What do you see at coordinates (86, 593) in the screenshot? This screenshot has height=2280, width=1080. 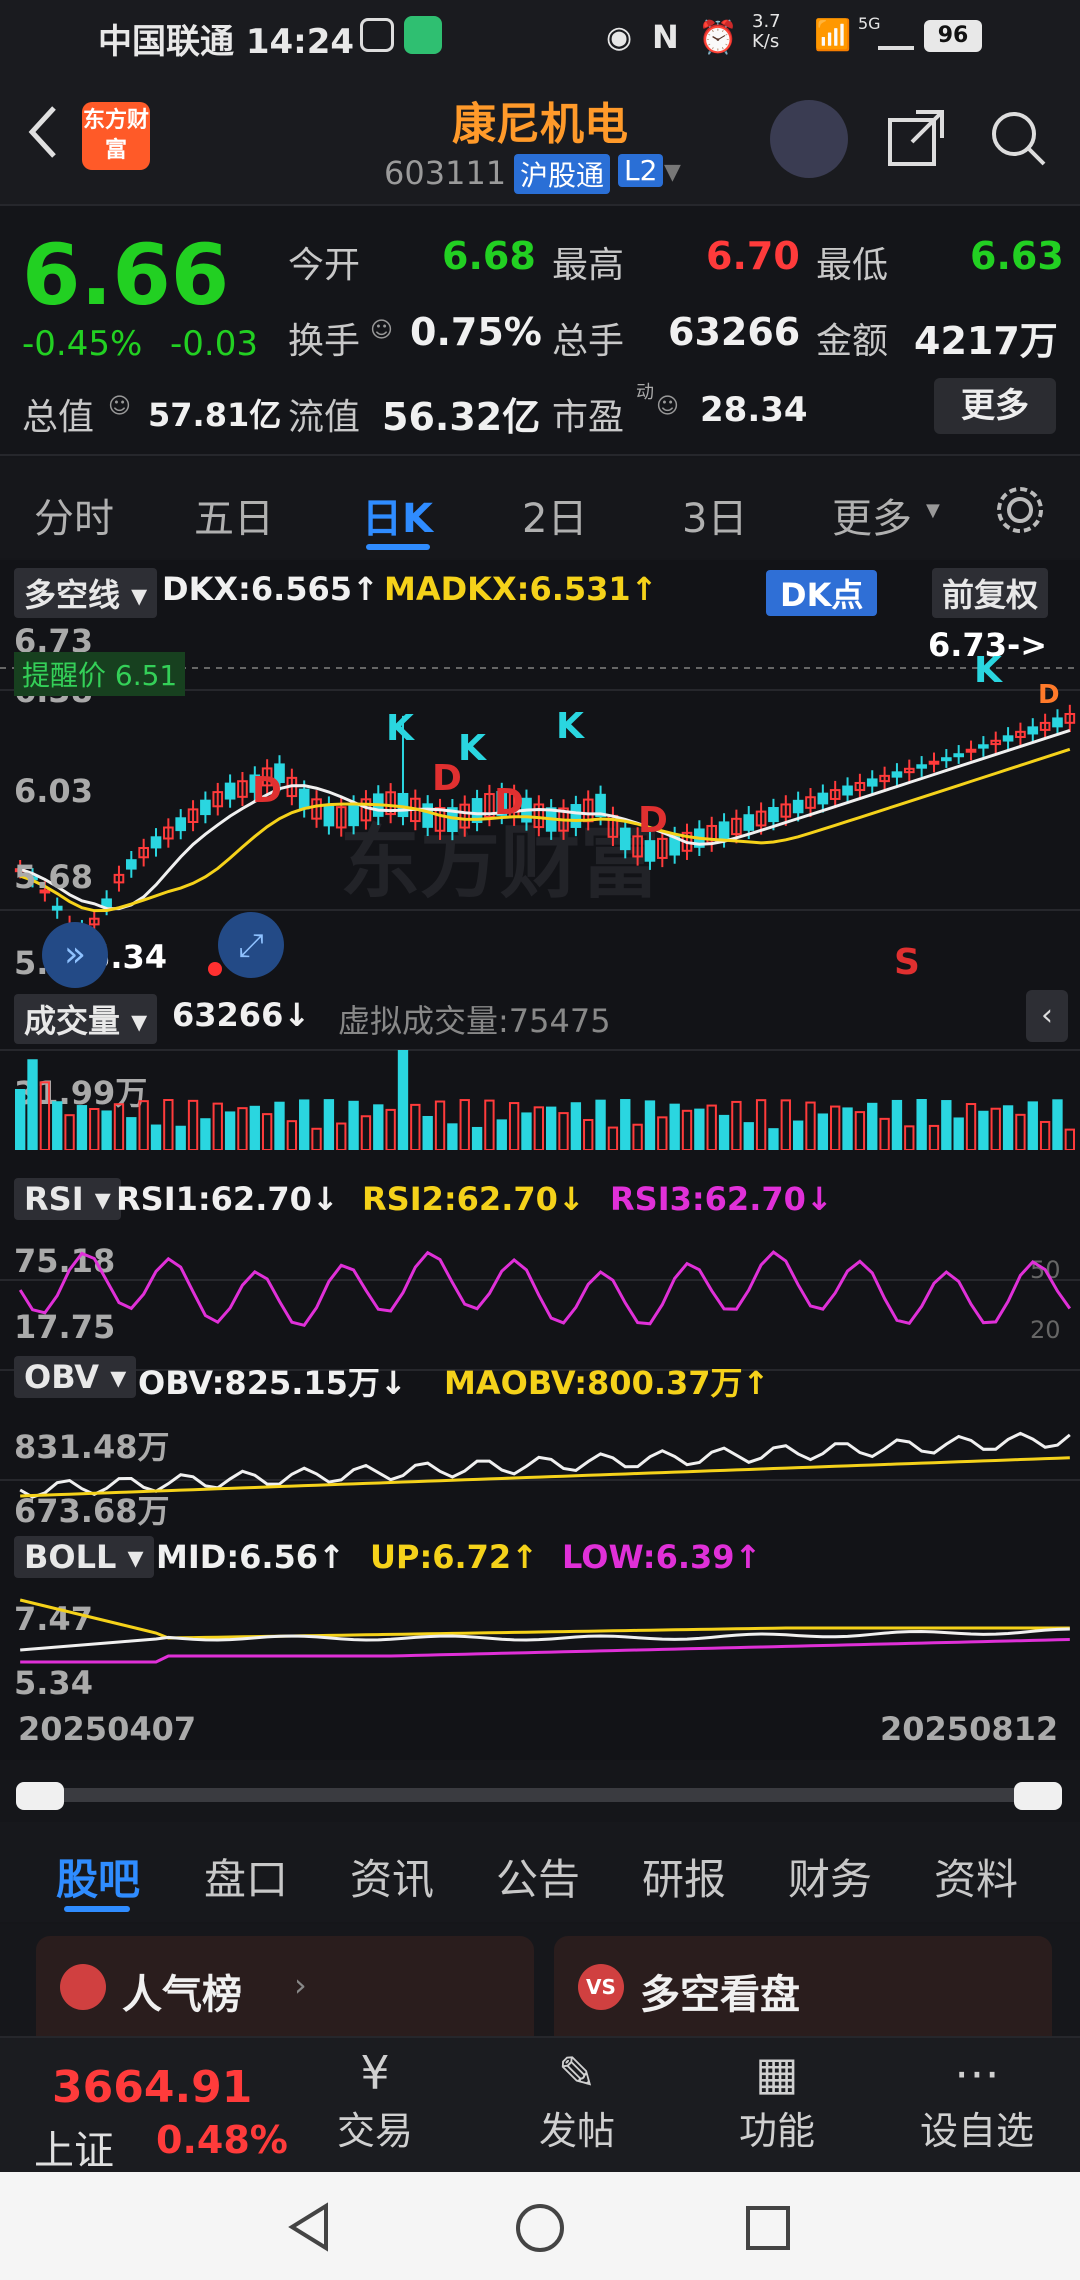 I see `indicator-select-dkx: 多空线 ▾` at bounding box center [86, 593].